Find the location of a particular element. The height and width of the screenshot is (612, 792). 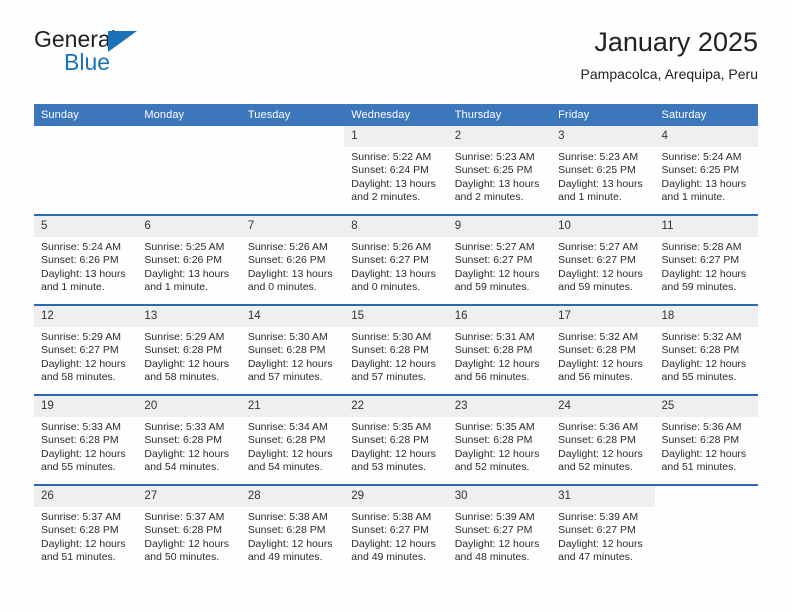

sunset-text: Sunset: 6:25 PM is located at coordinates (700, 170).